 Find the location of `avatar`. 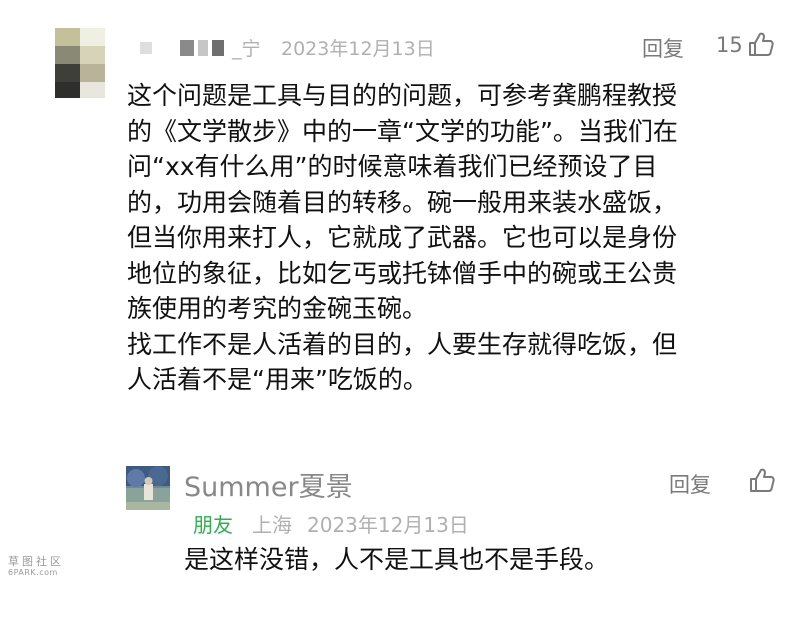

avatar is located at coordinates (80, 63).